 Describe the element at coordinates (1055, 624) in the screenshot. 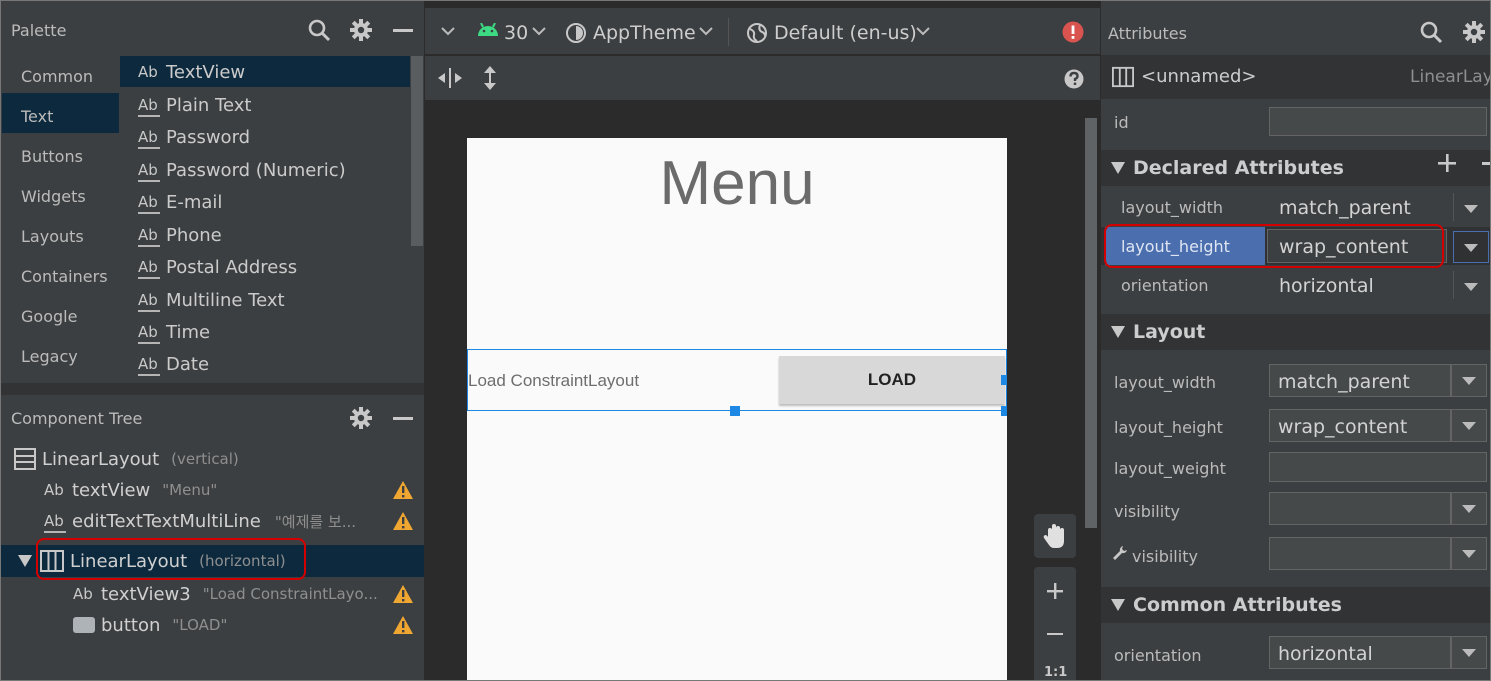

I see `zoom-controls: 1:1` at that location.